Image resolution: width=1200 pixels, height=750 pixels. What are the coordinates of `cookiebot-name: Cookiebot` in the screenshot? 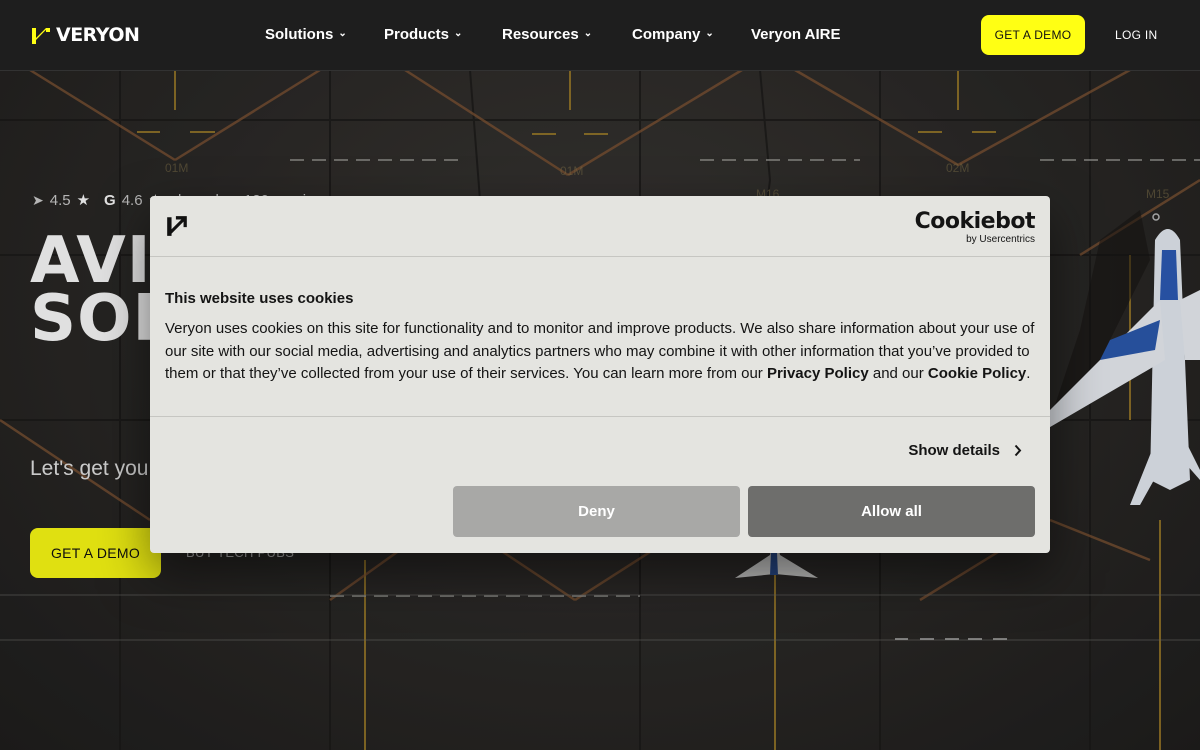 It's located at (975, 221).